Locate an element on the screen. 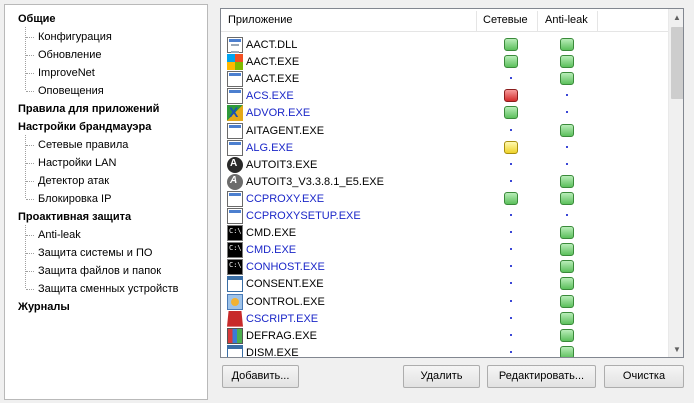 Image resolution: width=694 pixels, height=403 pixels. tree-item: Защита сменных устройств is located at coordinates (108, 289).